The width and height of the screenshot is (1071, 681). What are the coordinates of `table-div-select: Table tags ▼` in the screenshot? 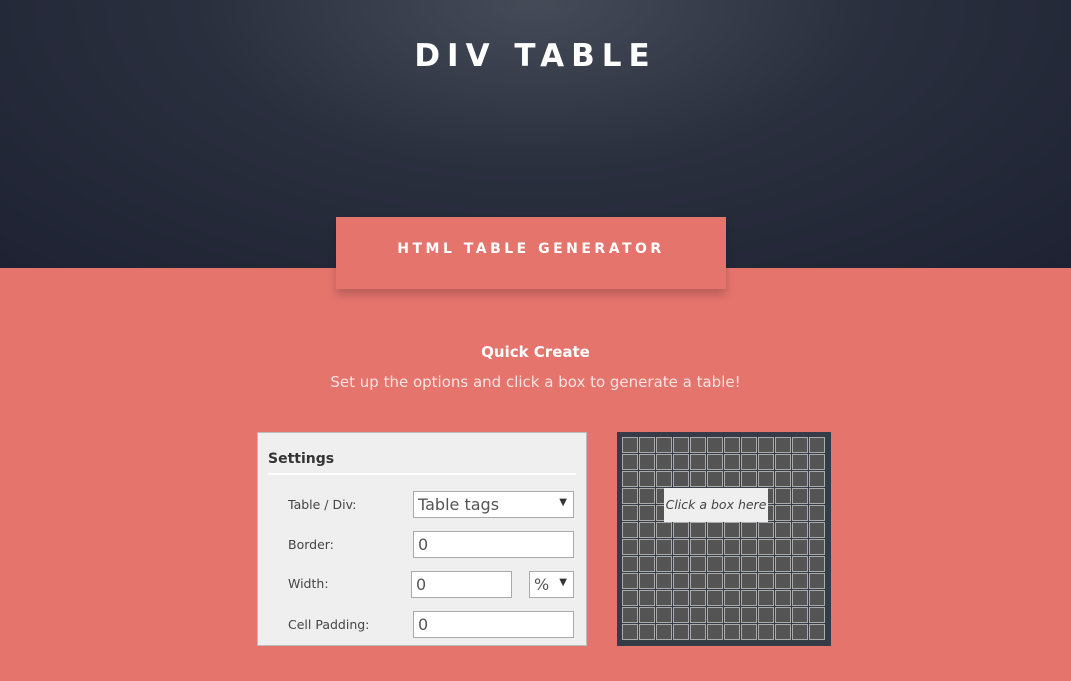 It's located at (493, 504).